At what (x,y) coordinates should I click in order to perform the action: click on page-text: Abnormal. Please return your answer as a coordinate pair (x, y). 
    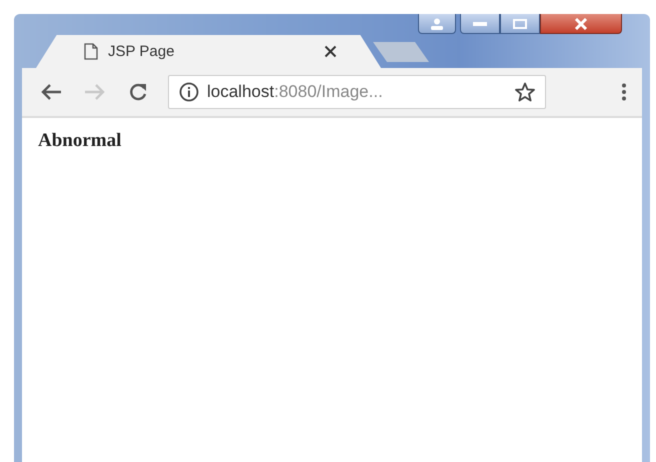
    Looking at the image, I should click on (80, 141).